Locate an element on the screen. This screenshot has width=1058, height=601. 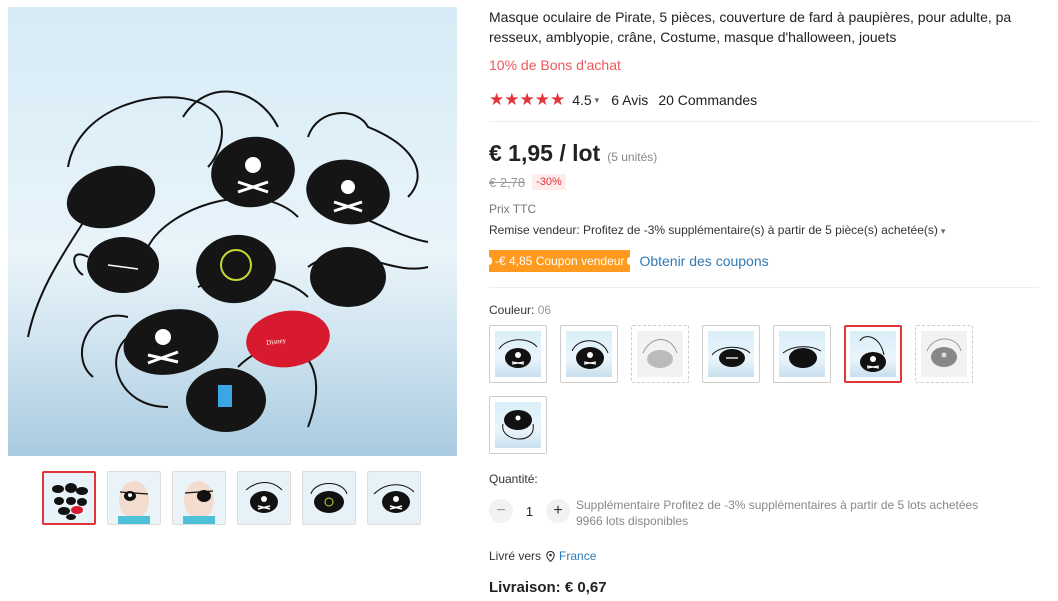
tax-note: Prix TTC is located at coordinates (513, 209).